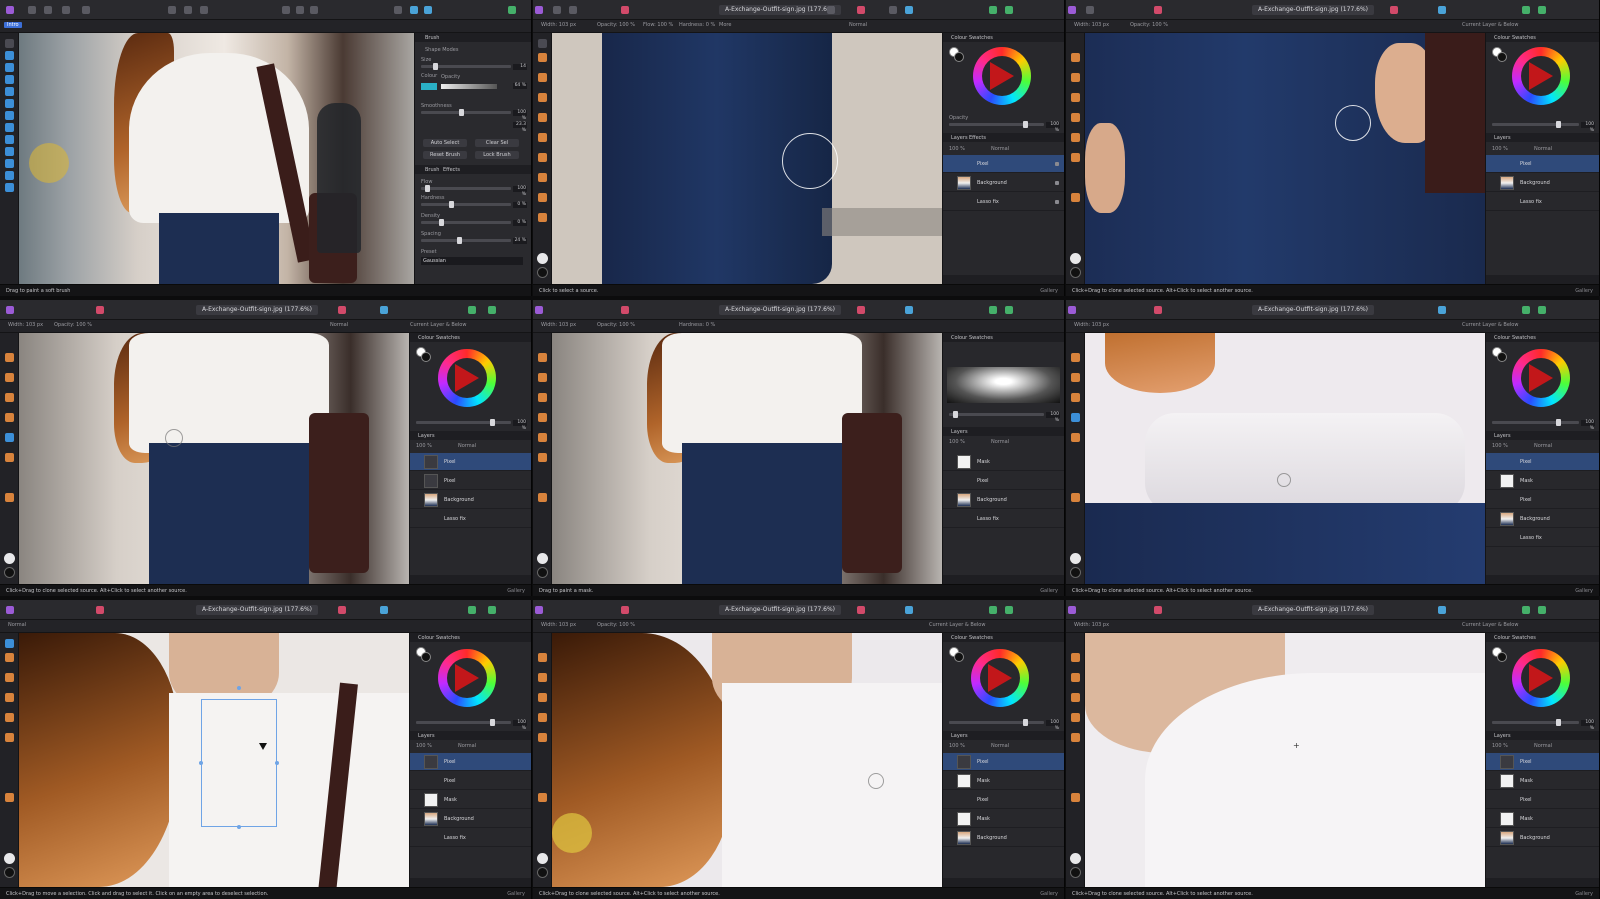  Describe the element at coordinates (201, 763) in the screenshot. I see `selection-handle` at that location.